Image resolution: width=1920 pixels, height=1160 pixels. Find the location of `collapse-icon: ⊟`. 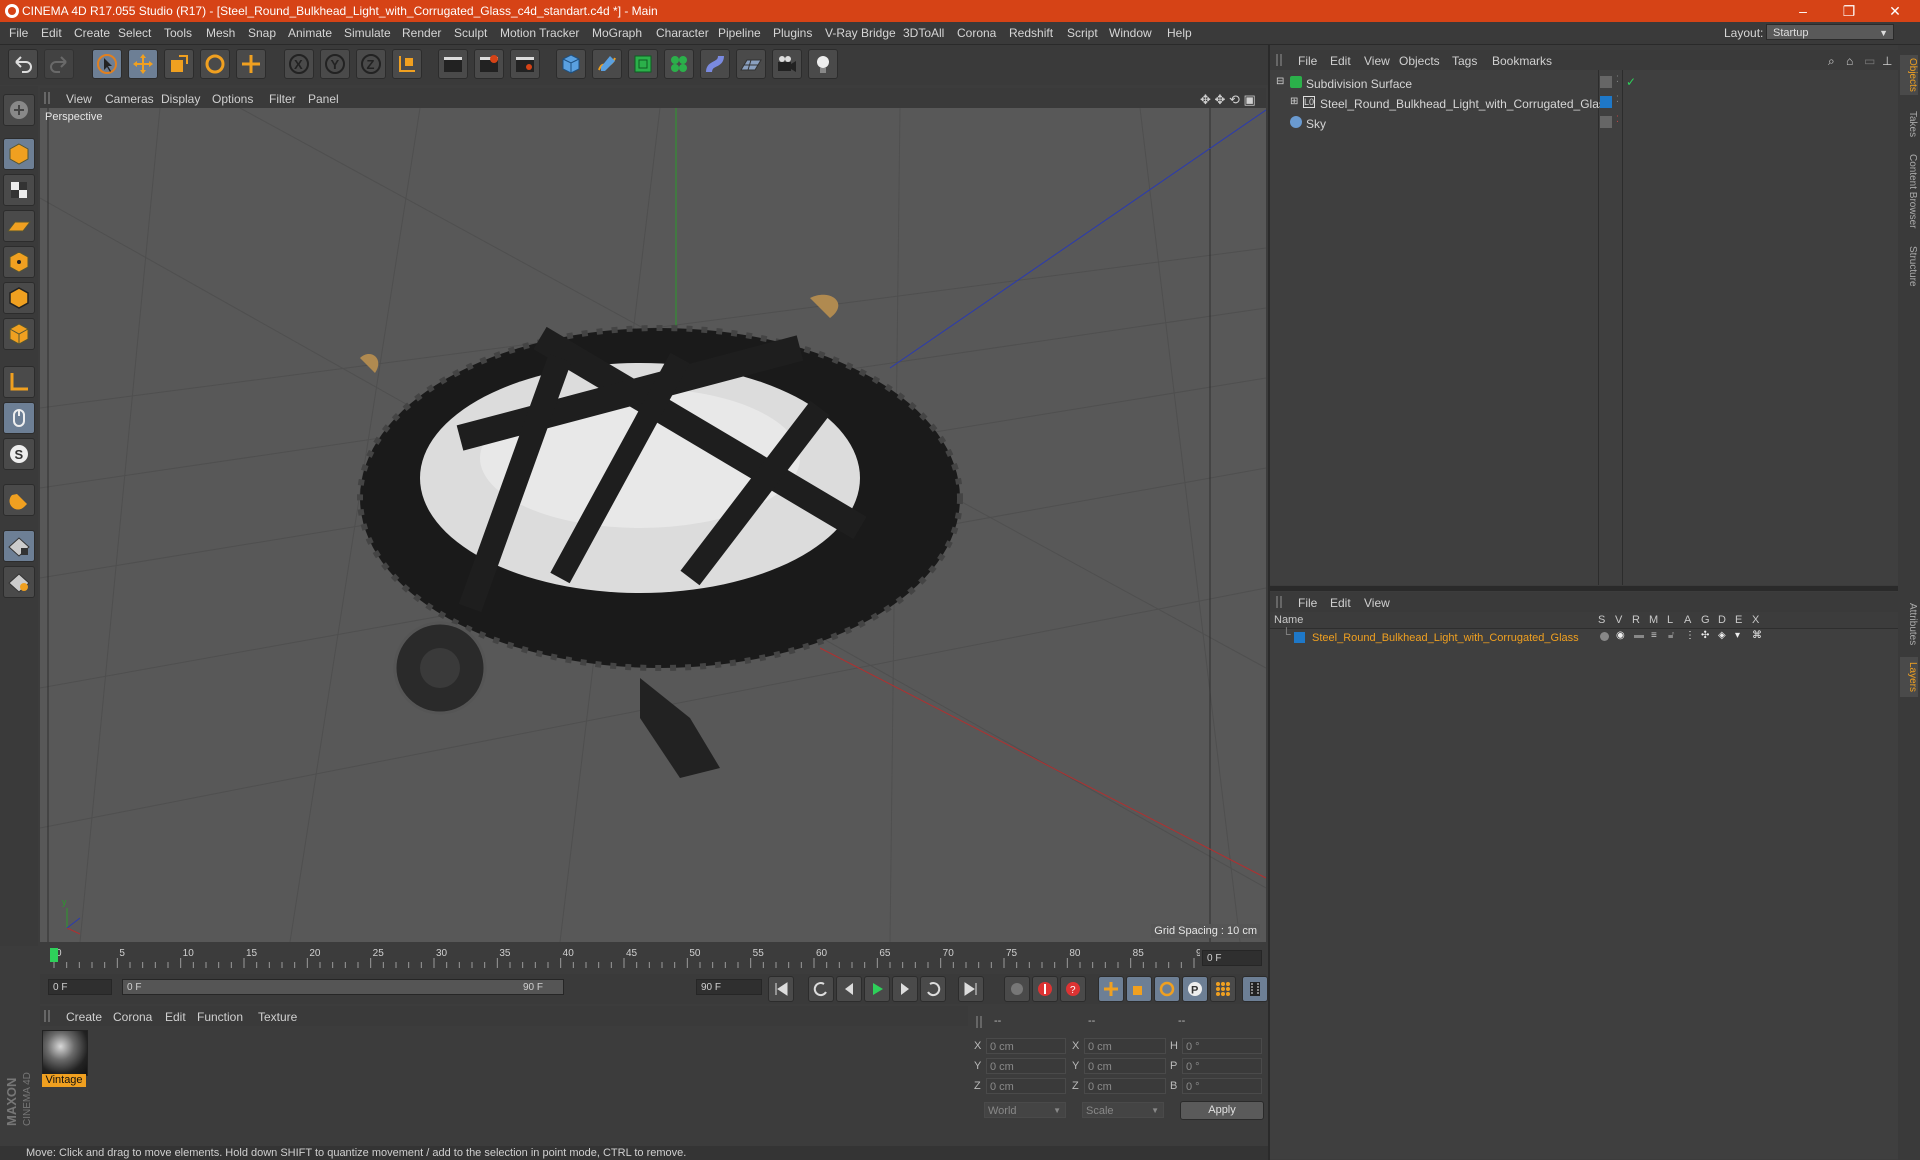

collapse-icon: ⊟ is located at coordinates (1280, 81).